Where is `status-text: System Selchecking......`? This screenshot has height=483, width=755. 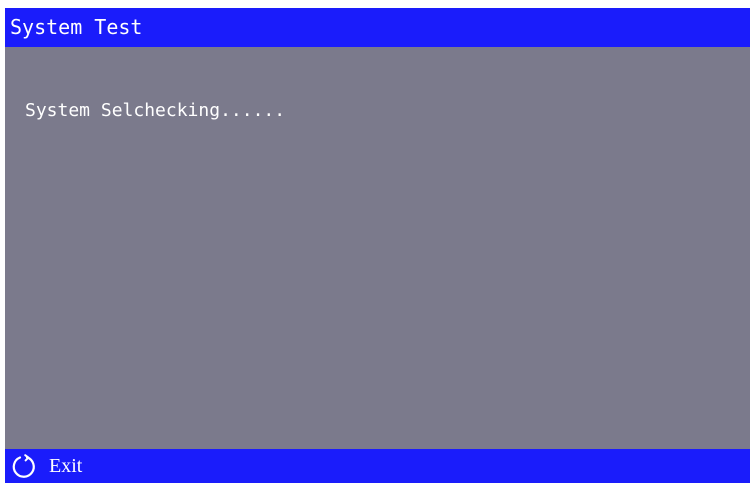
status-text: System Selchecking...... is located at coordinates (155, 110).